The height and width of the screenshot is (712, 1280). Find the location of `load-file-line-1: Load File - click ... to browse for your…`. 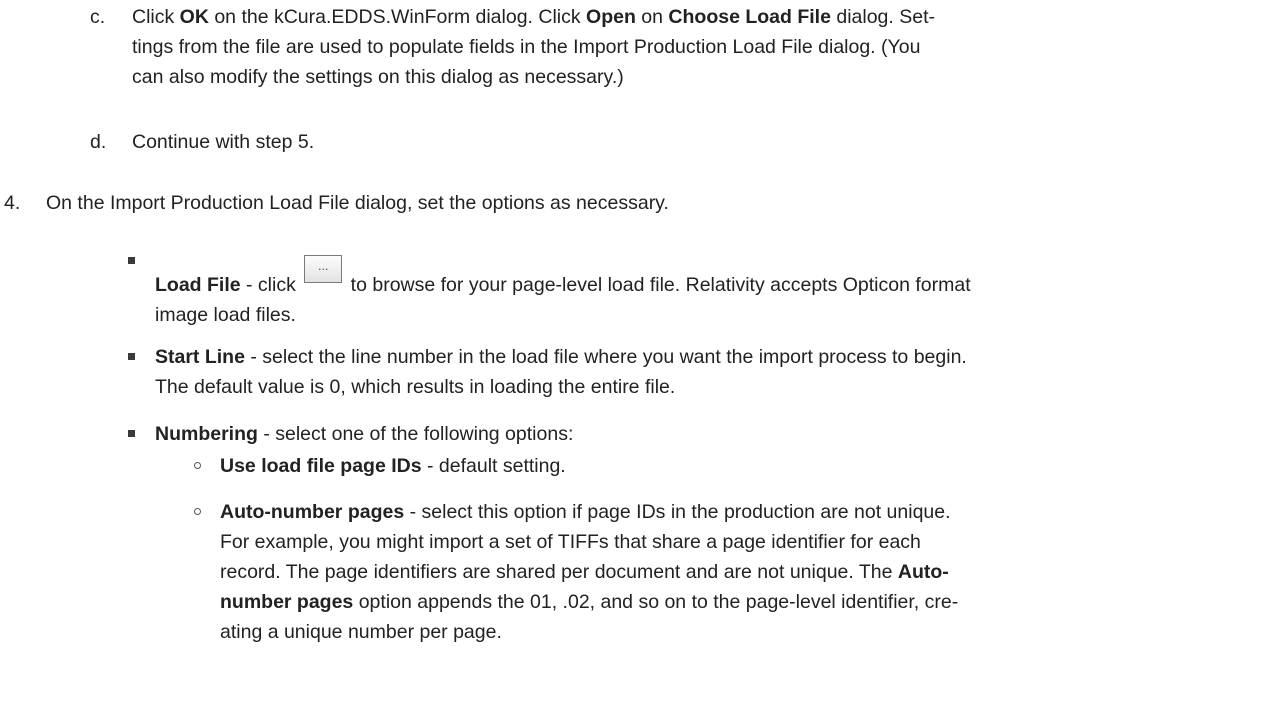

load-file-line-1: Load File - click ... to browse for your… is located at coordinates (715, 277).